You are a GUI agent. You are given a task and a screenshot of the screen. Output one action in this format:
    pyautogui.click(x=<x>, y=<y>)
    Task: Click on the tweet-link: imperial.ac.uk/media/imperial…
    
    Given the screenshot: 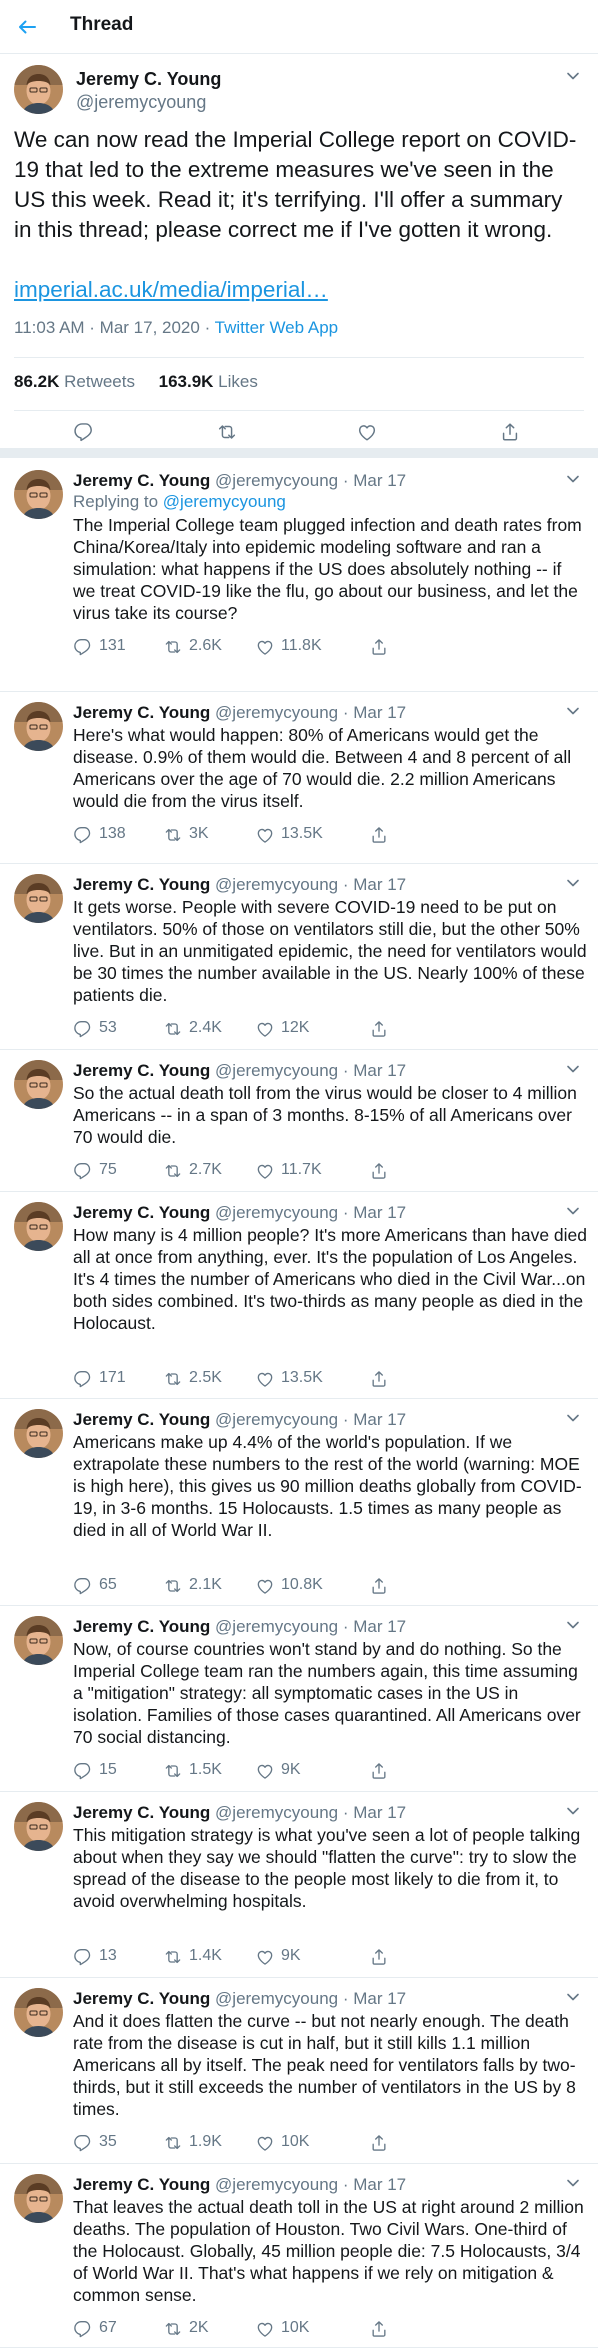 What is the action you would take?
    pyautogui.click(x=171, y=290)
    